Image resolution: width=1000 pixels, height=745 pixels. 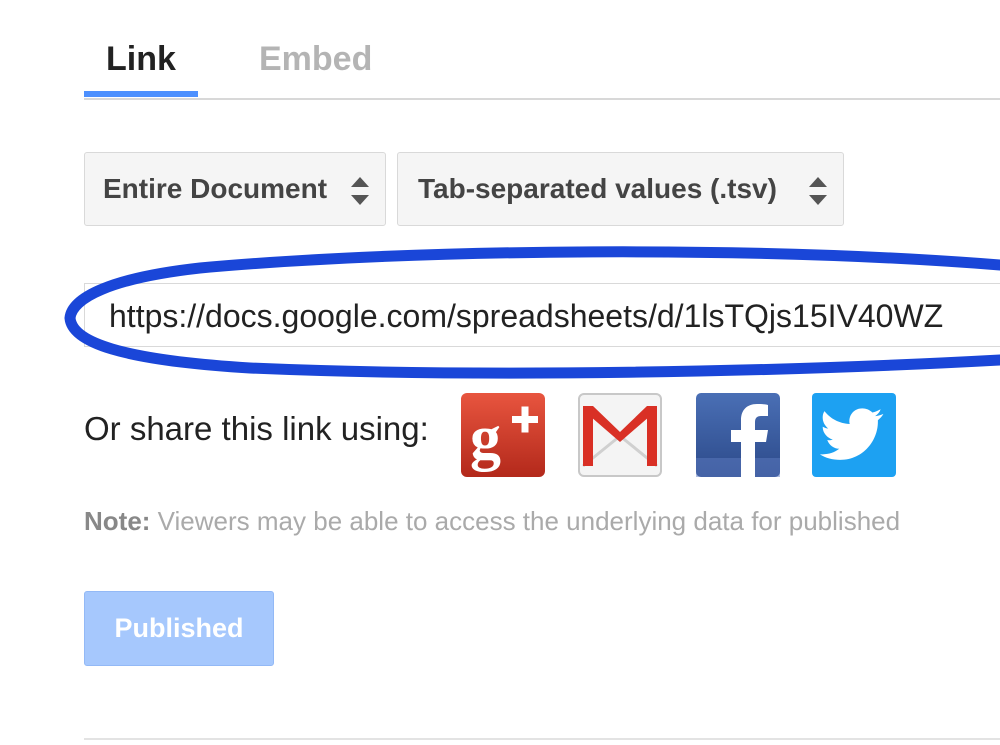 What do you see at coordinates (141, 59) in the screenshot?
I see `tab-link: Link` at bounding box center [141, 59].